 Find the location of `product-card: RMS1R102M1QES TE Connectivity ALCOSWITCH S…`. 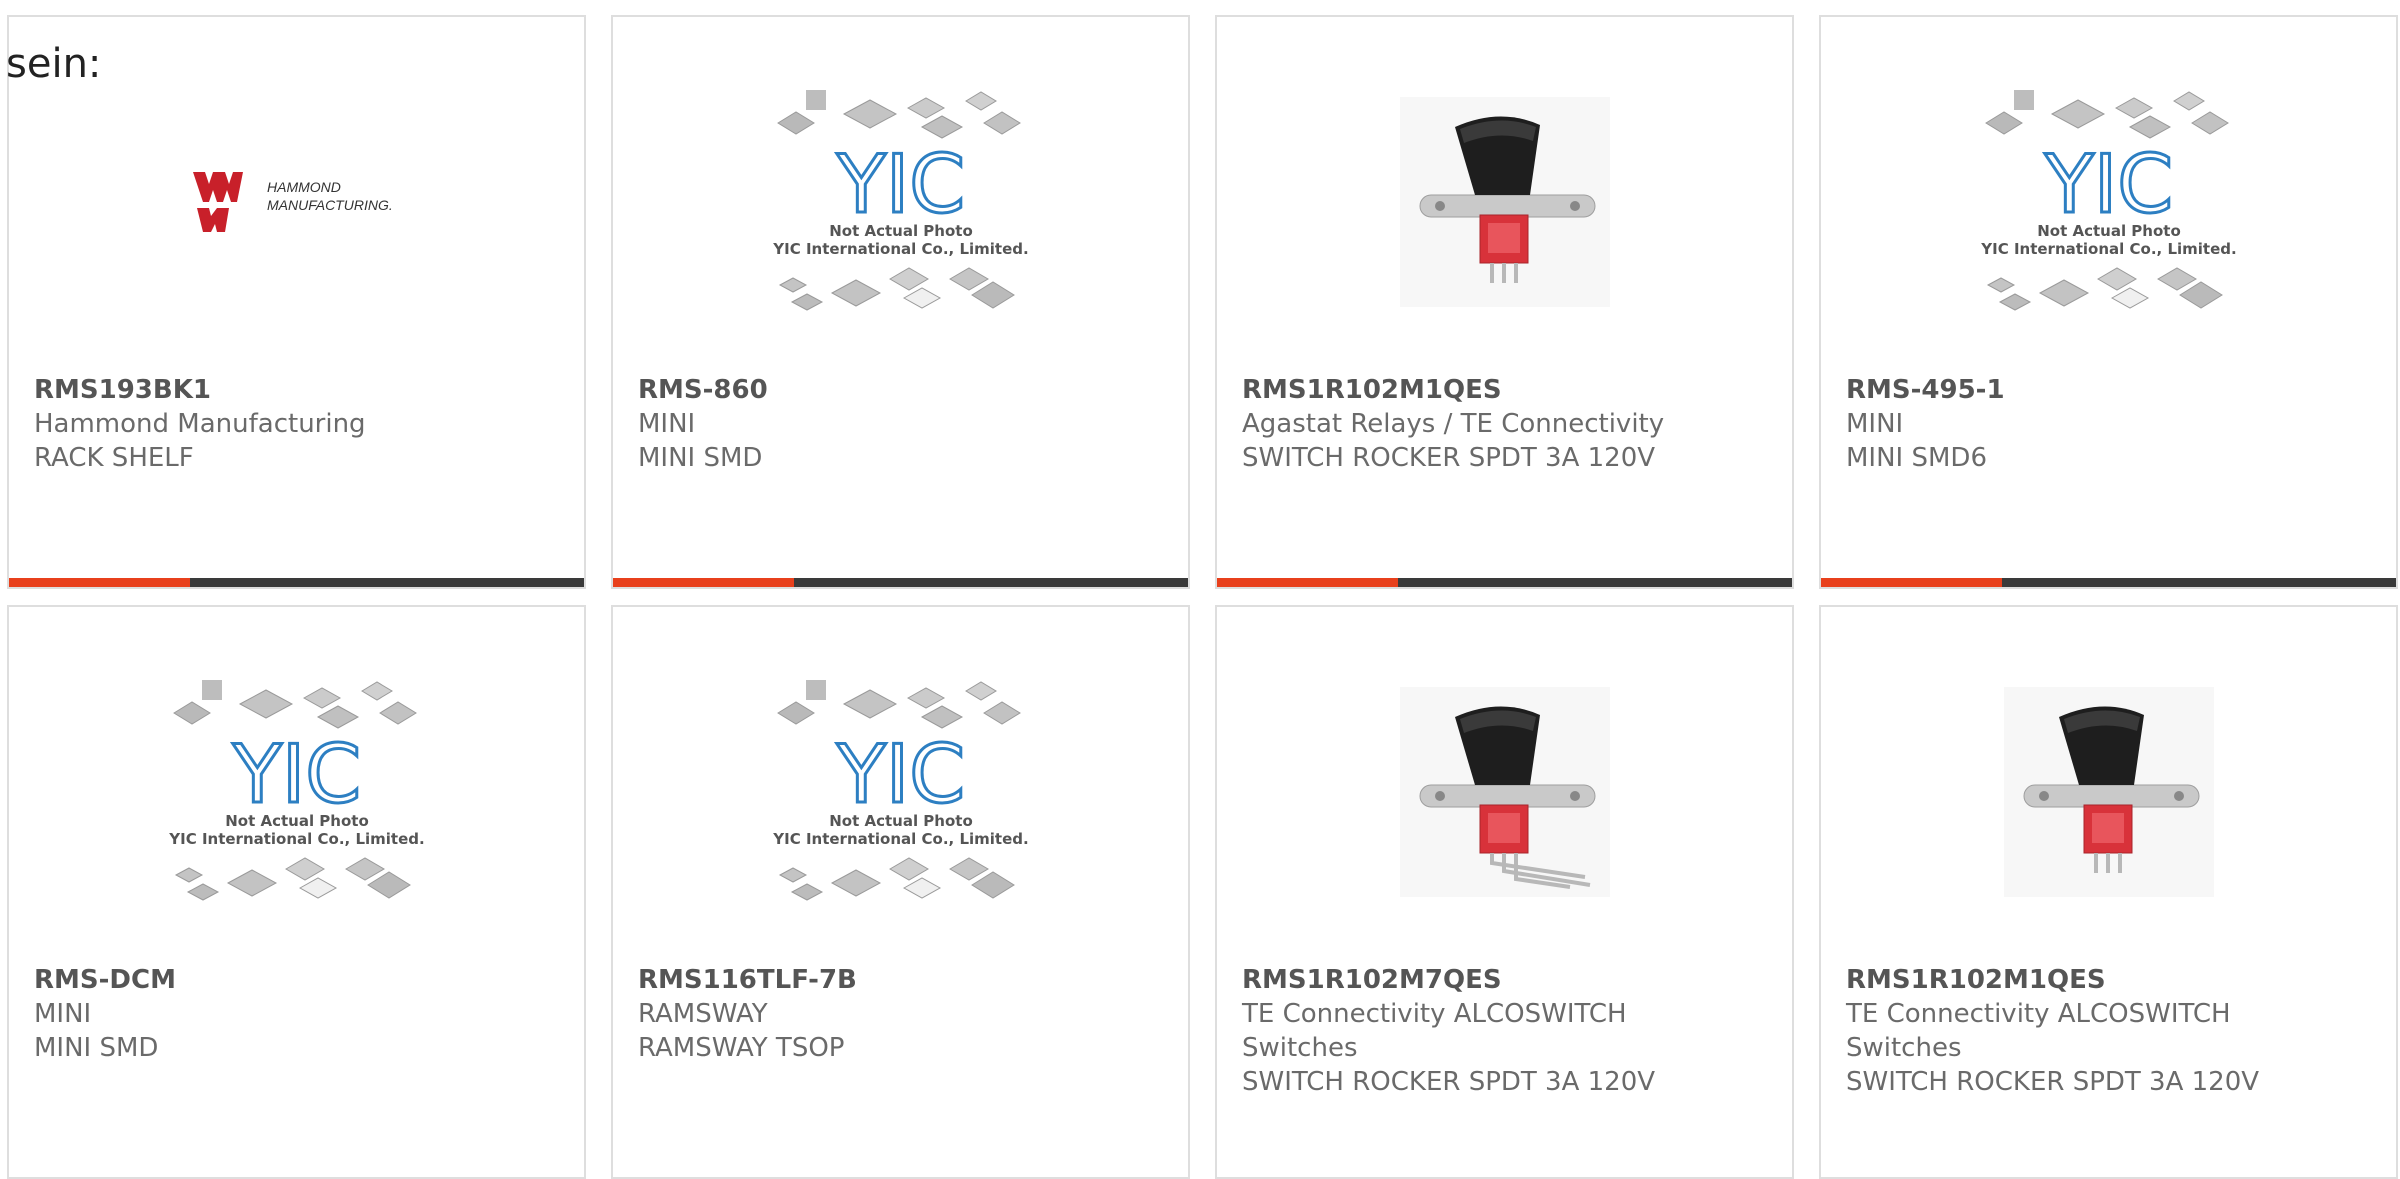

product-card: RMS1R102M1QES TE Connectivity ALCOSWITCH S… is located at coordinates (2108, 892).